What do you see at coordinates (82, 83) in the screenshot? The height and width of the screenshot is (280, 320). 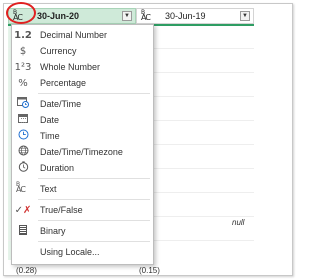 I see `menu-item-percentage: % Percentage` at bounding box center [82, 83].